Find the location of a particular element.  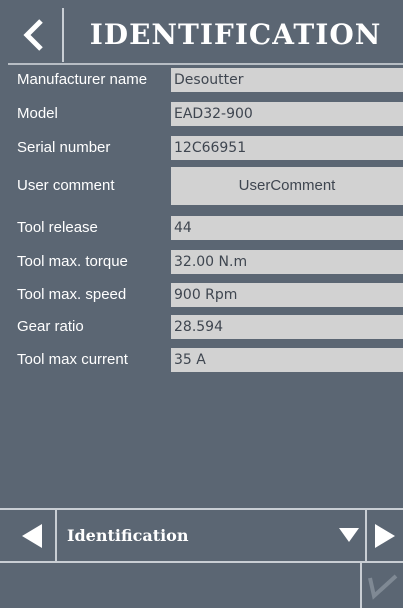

confirm-button is located at coordinates (381, 585).